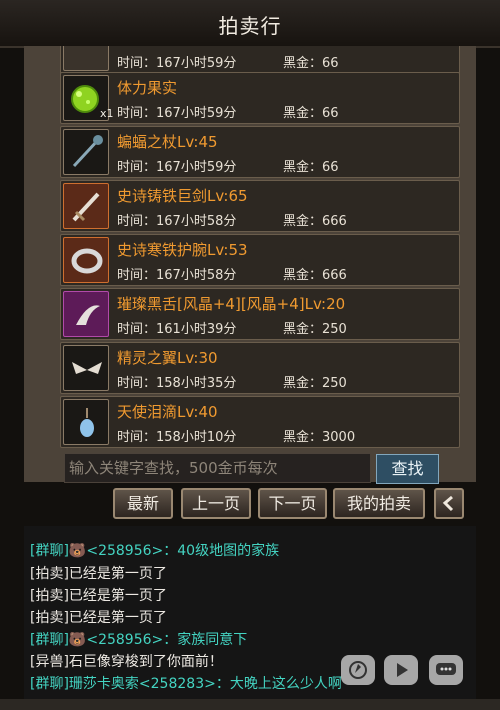 Image resolution: width=500 pixels, height=710 pixels. Describe the element at coordinates (182, 250) in the screenshot. I see `item-name: 史诗寒铁护腕Lv:53` at that location.